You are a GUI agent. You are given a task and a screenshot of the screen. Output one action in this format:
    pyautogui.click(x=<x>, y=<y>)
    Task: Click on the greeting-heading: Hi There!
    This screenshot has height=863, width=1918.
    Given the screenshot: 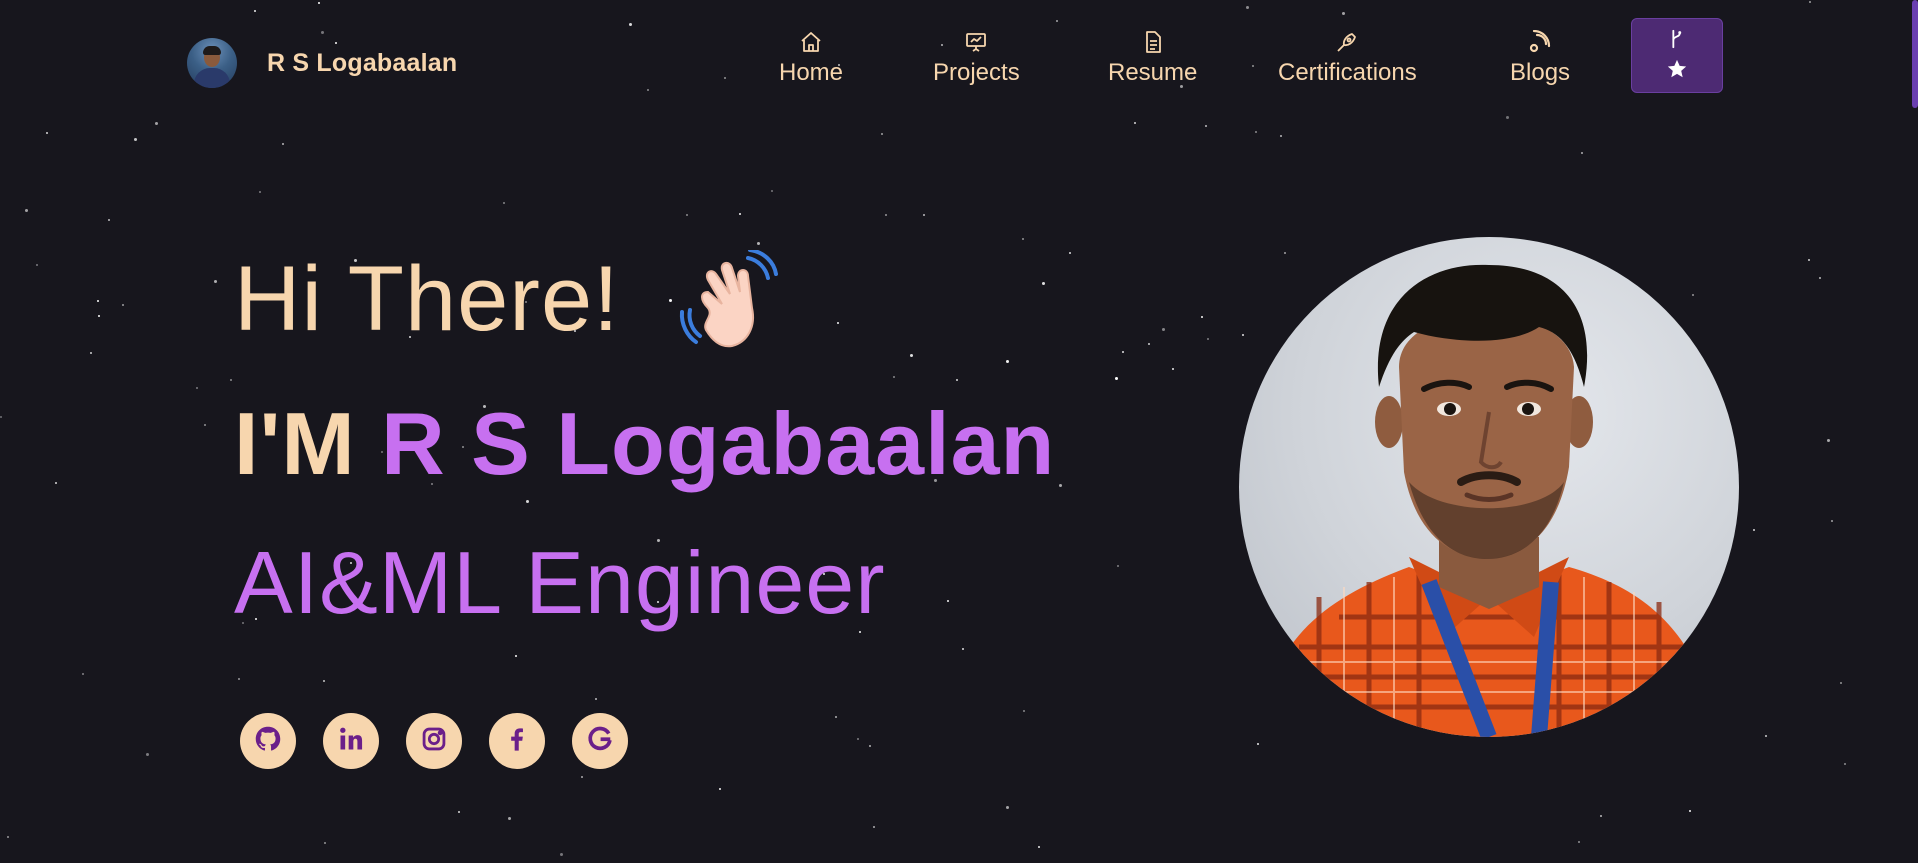 What is the action you would take?
    pyautogui.click(x=427, y=299)
    